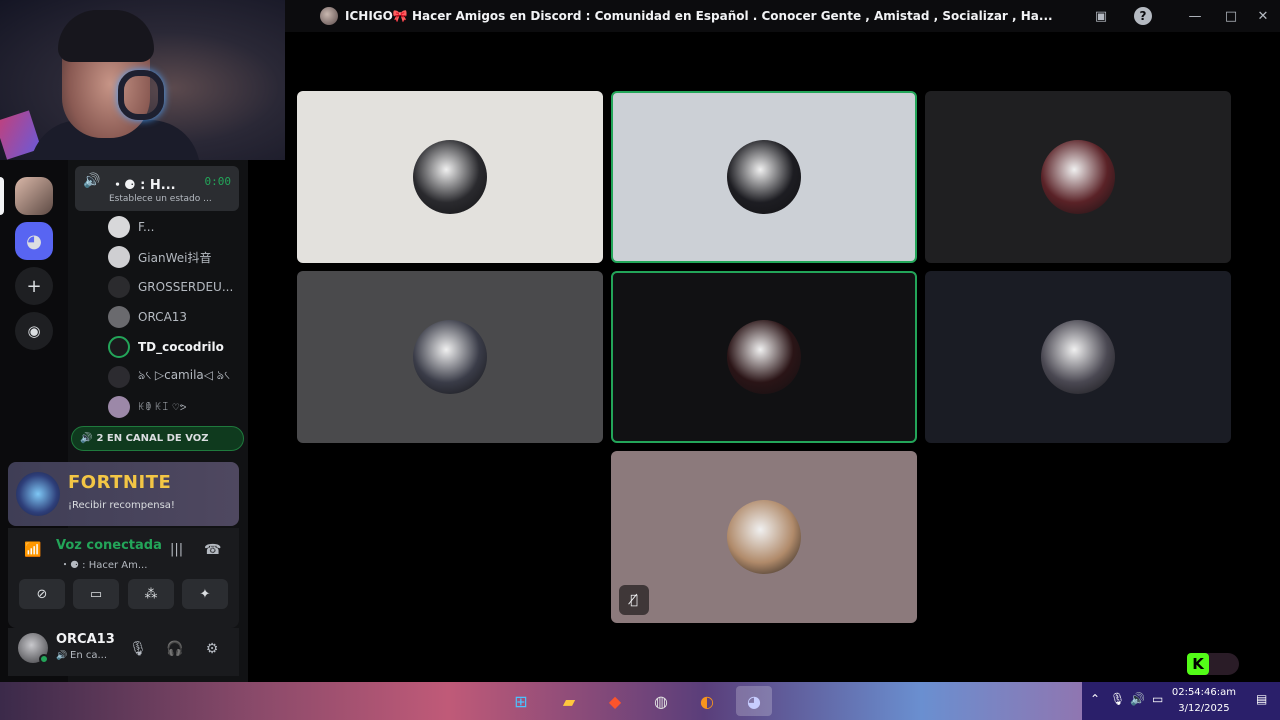 This screenshot has height=720, width=1280. I want to click on volume-icon: 🔊, so click(1137, 699).